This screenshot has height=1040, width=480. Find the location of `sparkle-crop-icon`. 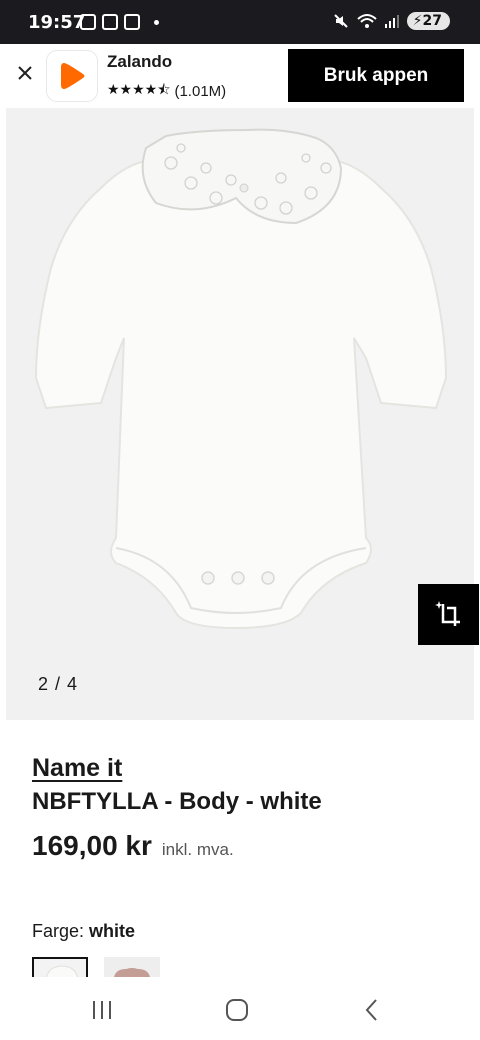

sparkle-crop-icon is located at coordinates (447, 613).